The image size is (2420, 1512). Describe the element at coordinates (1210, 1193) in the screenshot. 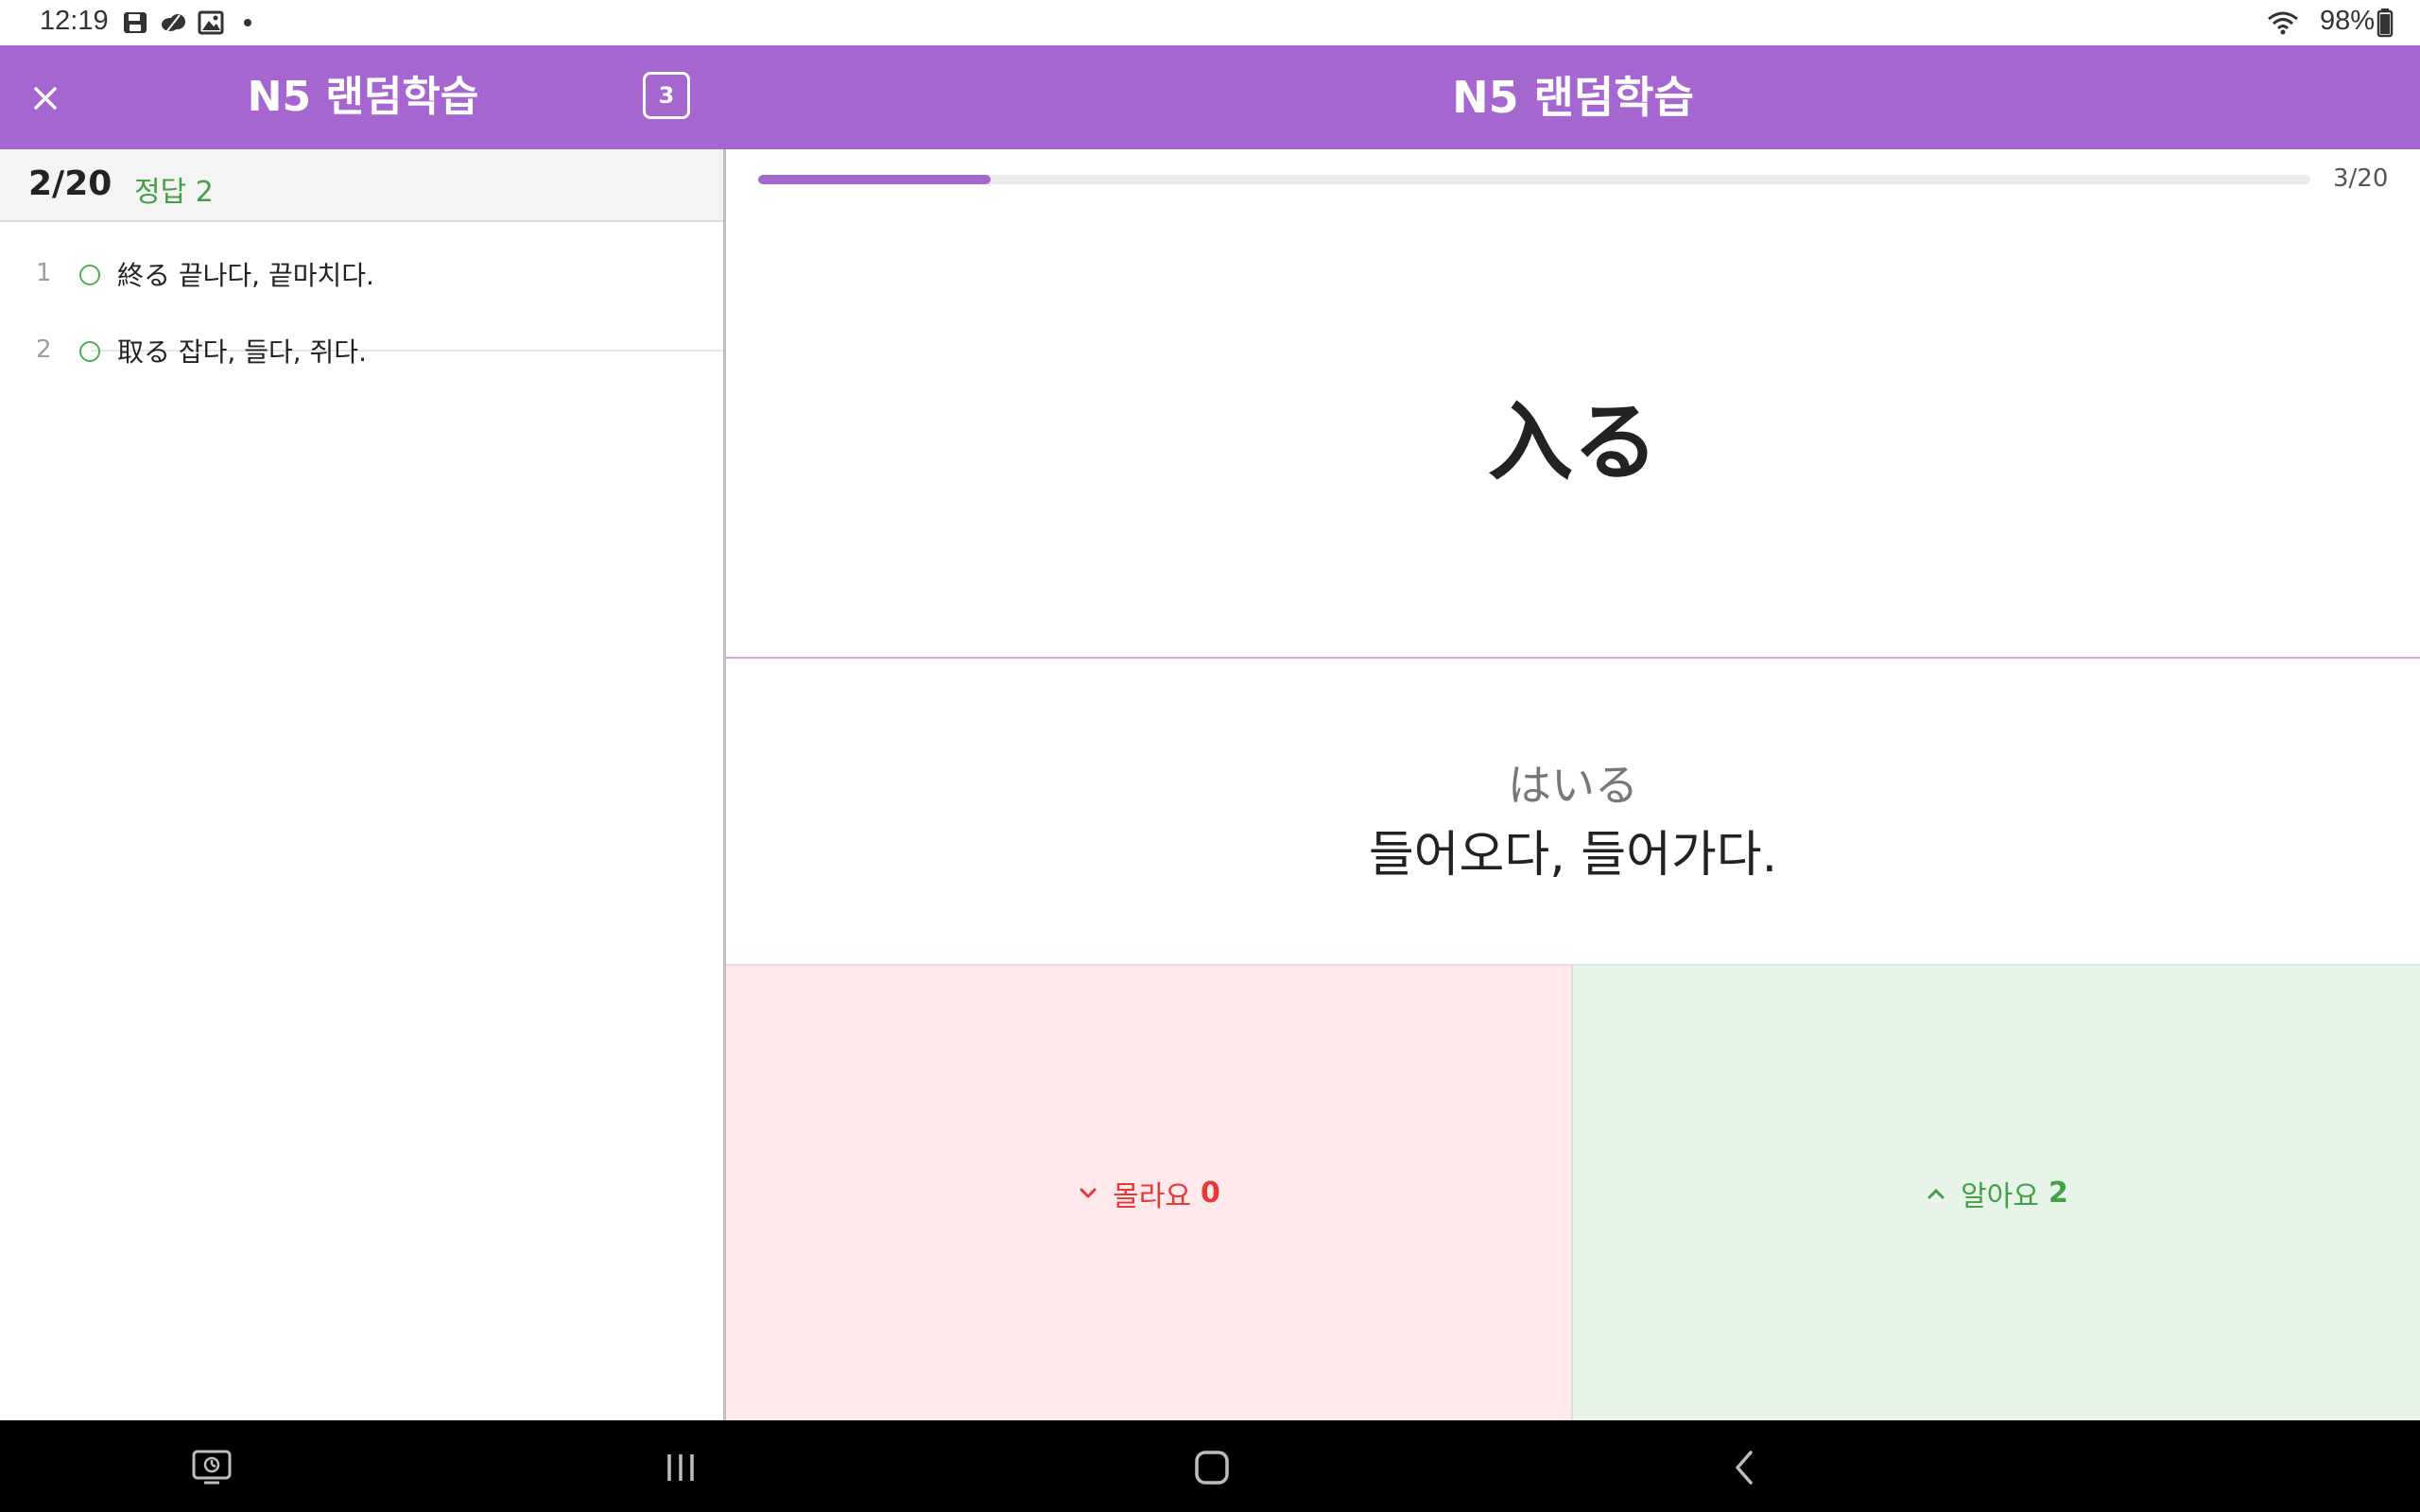

I see `dont-know-count: 0` at that location.